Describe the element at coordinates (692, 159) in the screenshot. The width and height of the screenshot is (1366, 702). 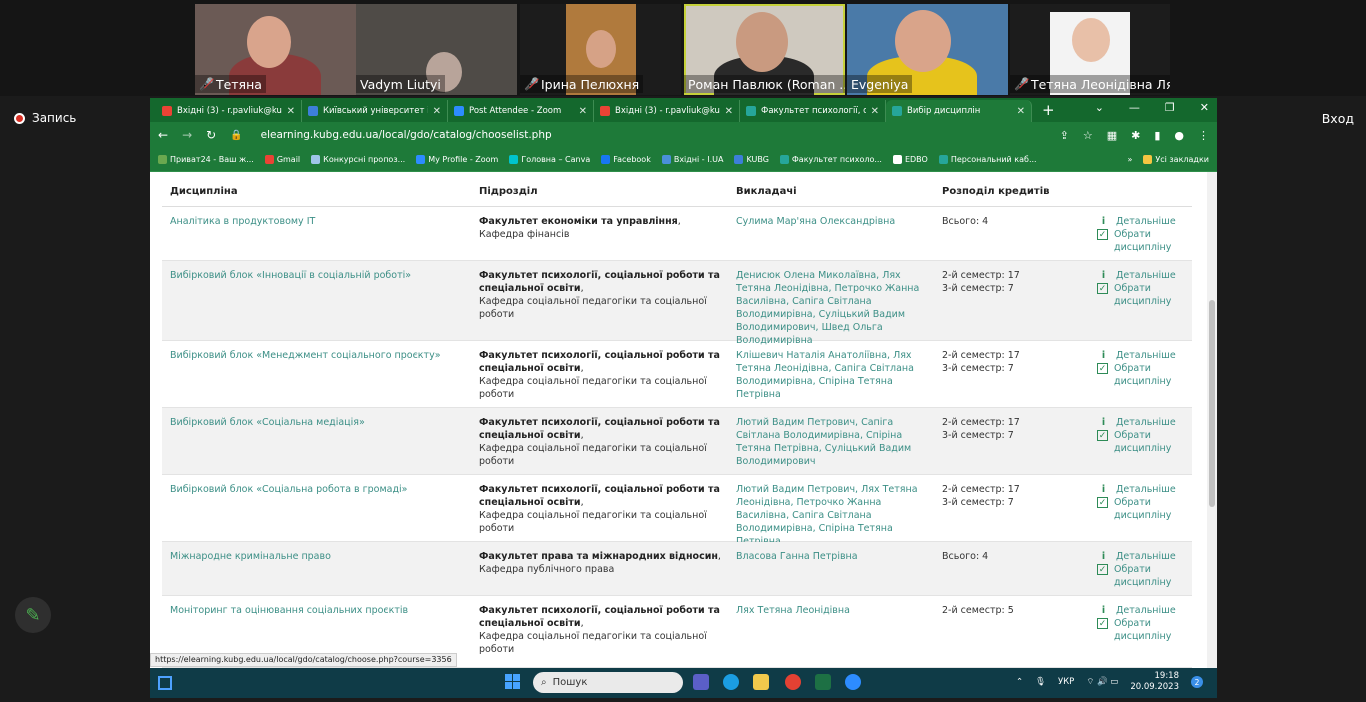
I see `bookmark-item: Вхідні - I.UA` at that location.